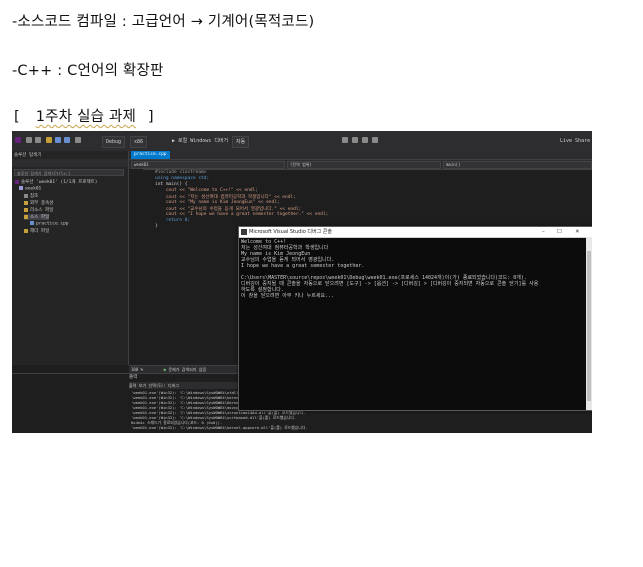 Image resolution: width=643 pixels, height=567 pixels. What do you see at coordinates (575, 141) in the screenshot?
I see `live-share-button: Live Share` at bounding box center [575, 141].